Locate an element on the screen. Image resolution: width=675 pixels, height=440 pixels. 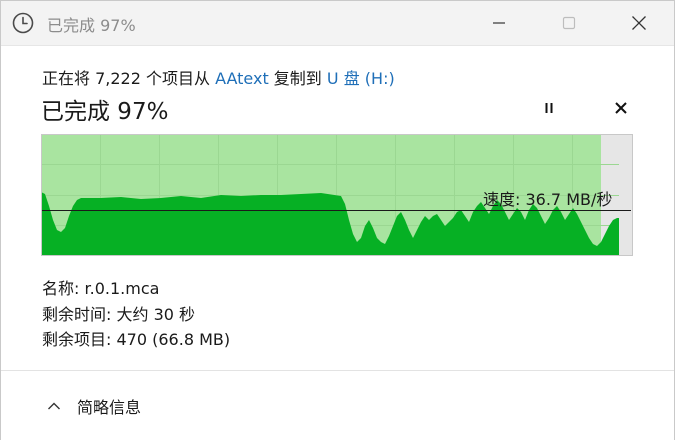
copy-prefix: 正在将 7,222 个项目从 is located at coordinates (129, 78).